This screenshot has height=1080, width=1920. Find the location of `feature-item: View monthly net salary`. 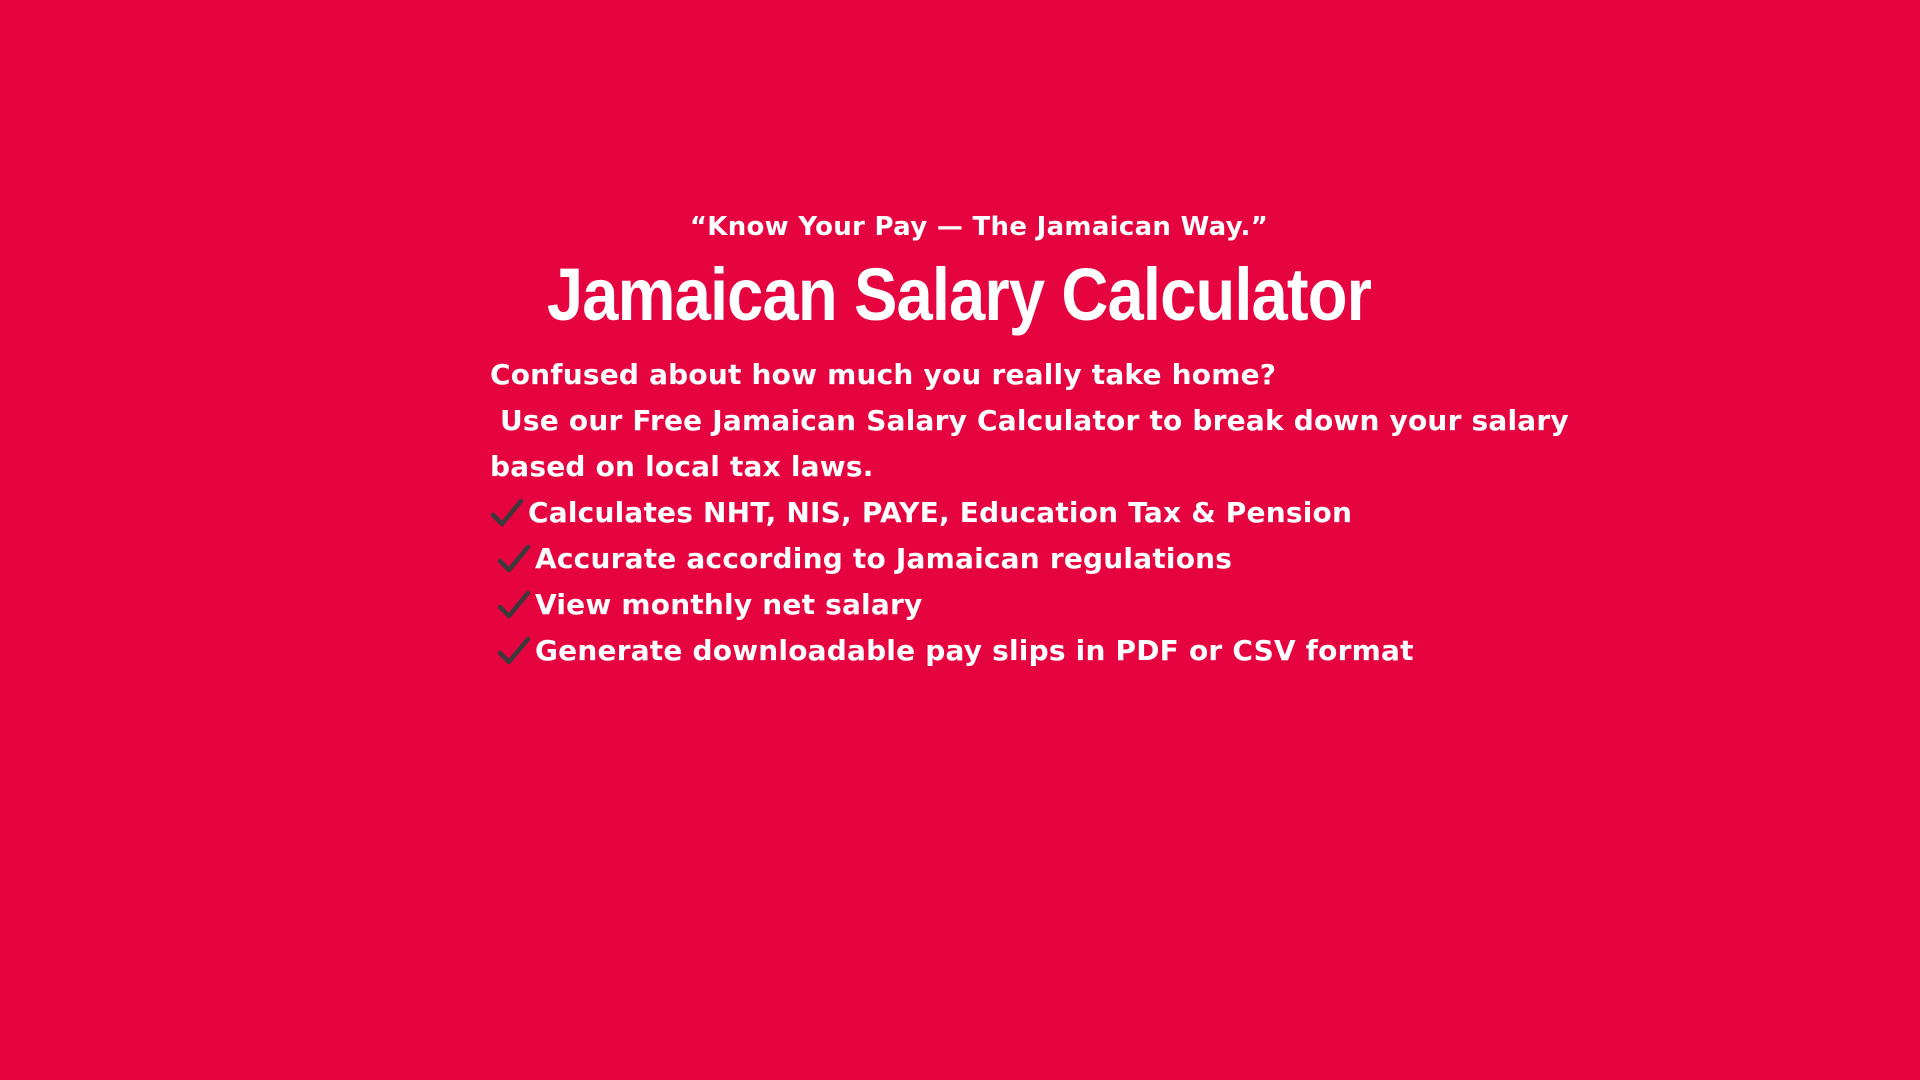

feature-item: View monthly net salary is located at coordinates (1200, 605).